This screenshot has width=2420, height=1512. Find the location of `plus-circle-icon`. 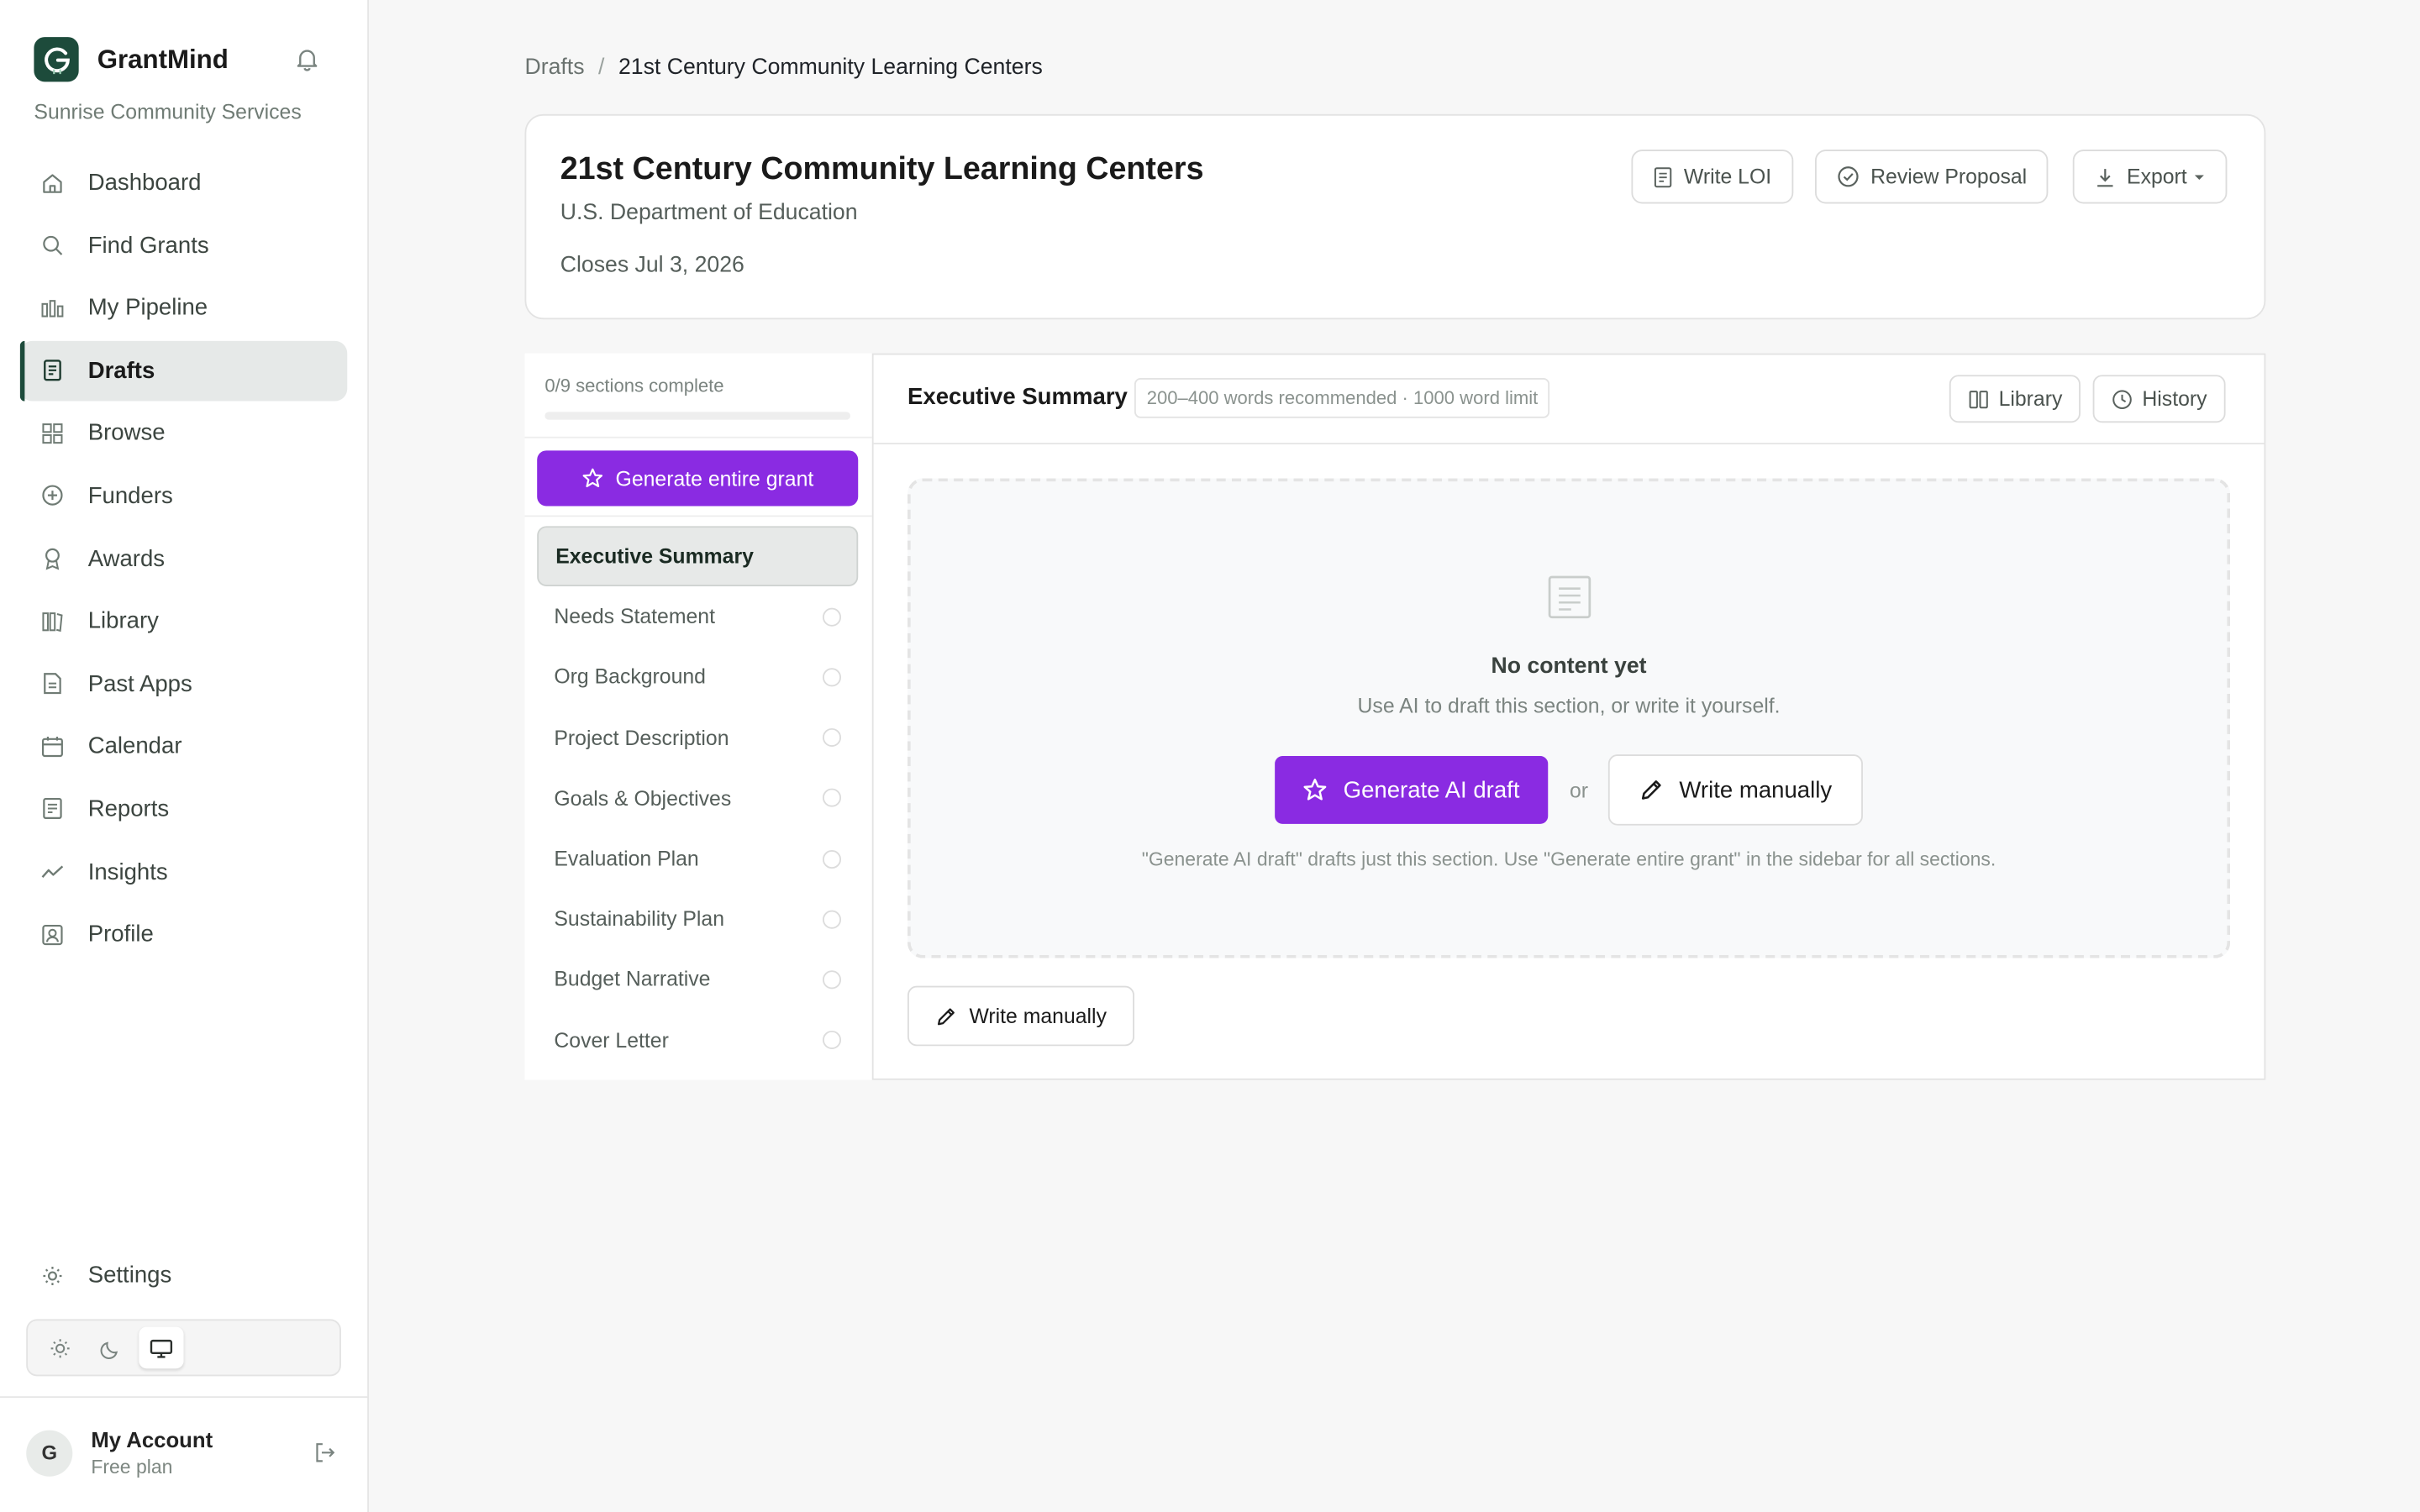

plus-circle-icon is located at coordinates (52, 496).